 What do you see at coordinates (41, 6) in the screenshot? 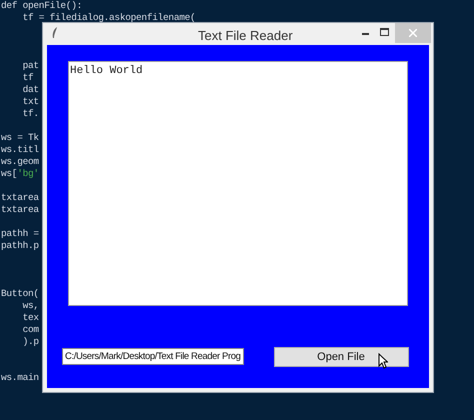
I see `code-line: def openFile():` at bounding box center [41, 6].